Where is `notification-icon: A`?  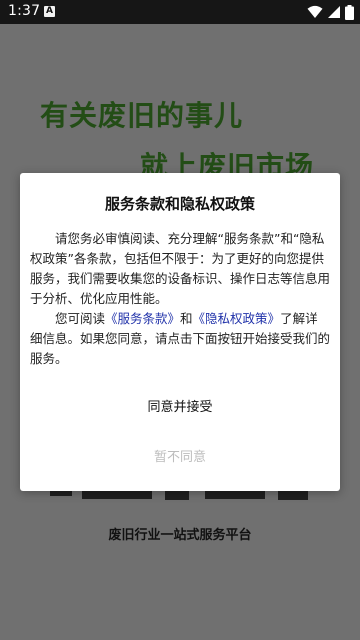 notification-icon: A is located at coordinates (49, 11).